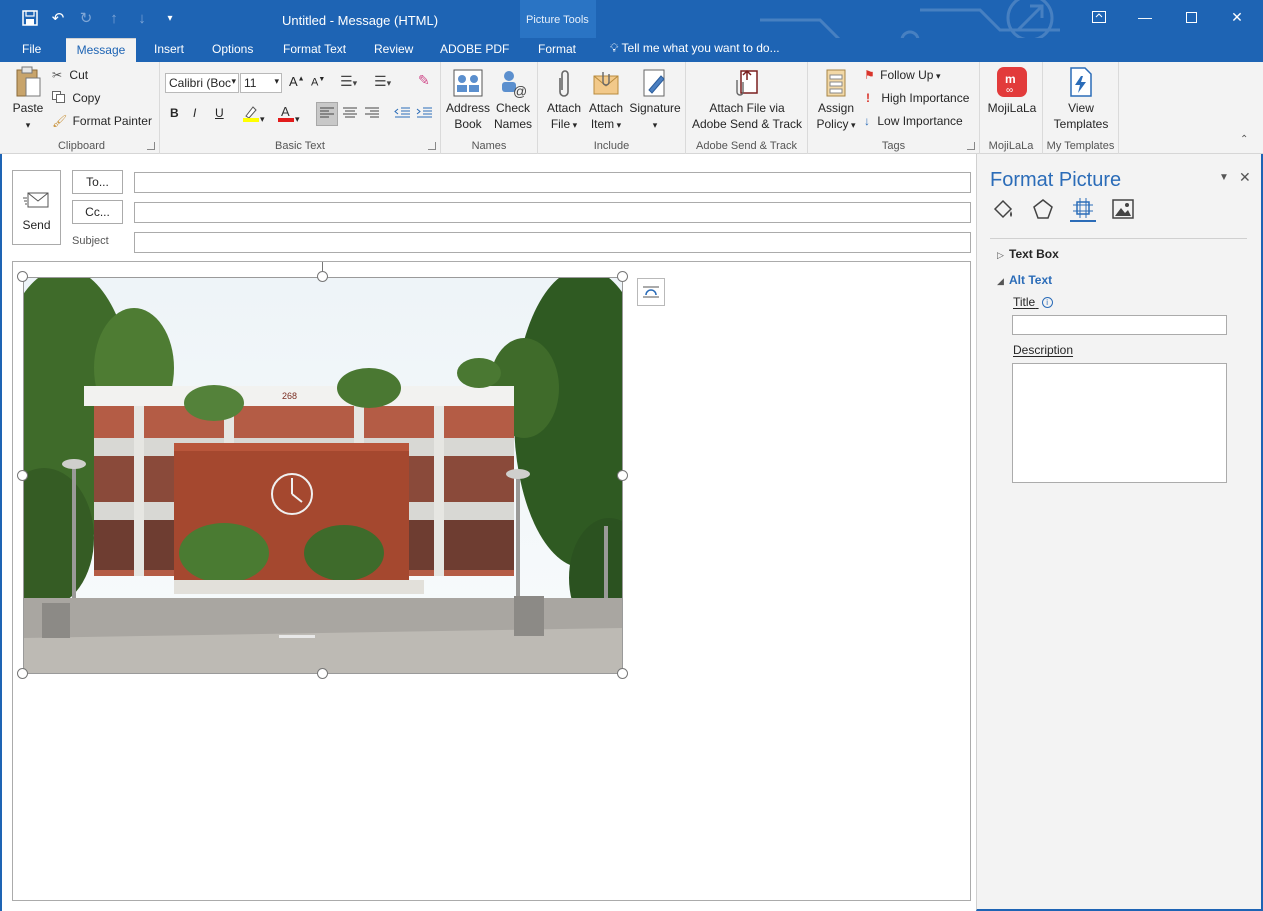  What do you see at coordinates (1237, 17) in the screenshot?
I see `close-icon: ✕` at bounding box center [1237, 17].